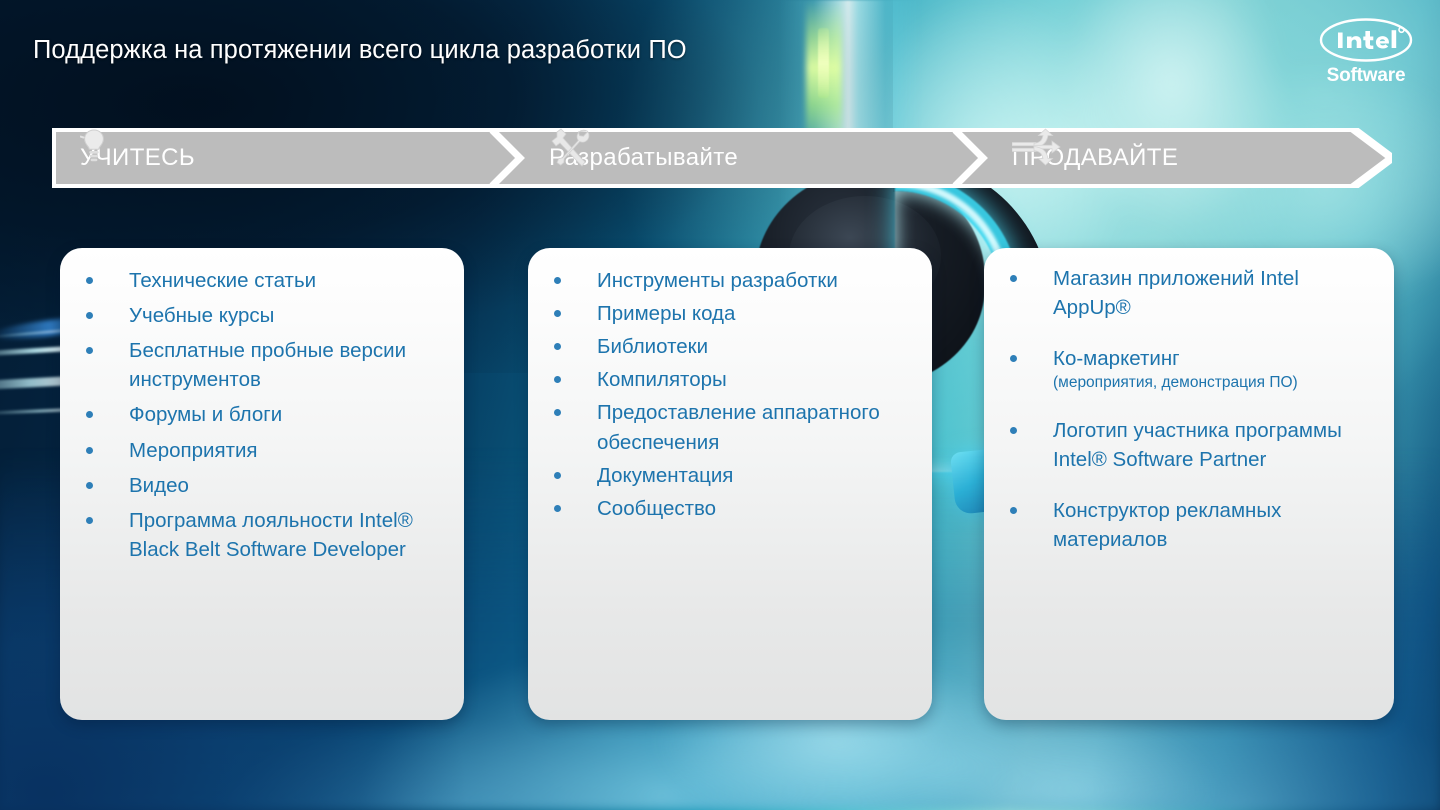 The width and height of the screenshot is (1440, 810). I want to click on list-item: Предоставление аппаратного обеспечения, so click(730, 427).